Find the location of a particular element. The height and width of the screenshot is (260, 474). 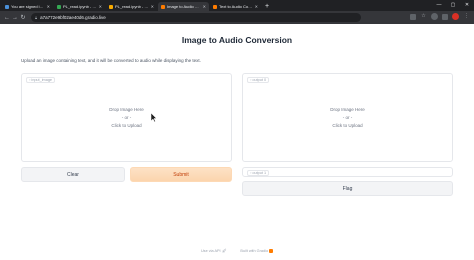

output-1-label: ▫ output 1 is located at coordinates (258, 173).